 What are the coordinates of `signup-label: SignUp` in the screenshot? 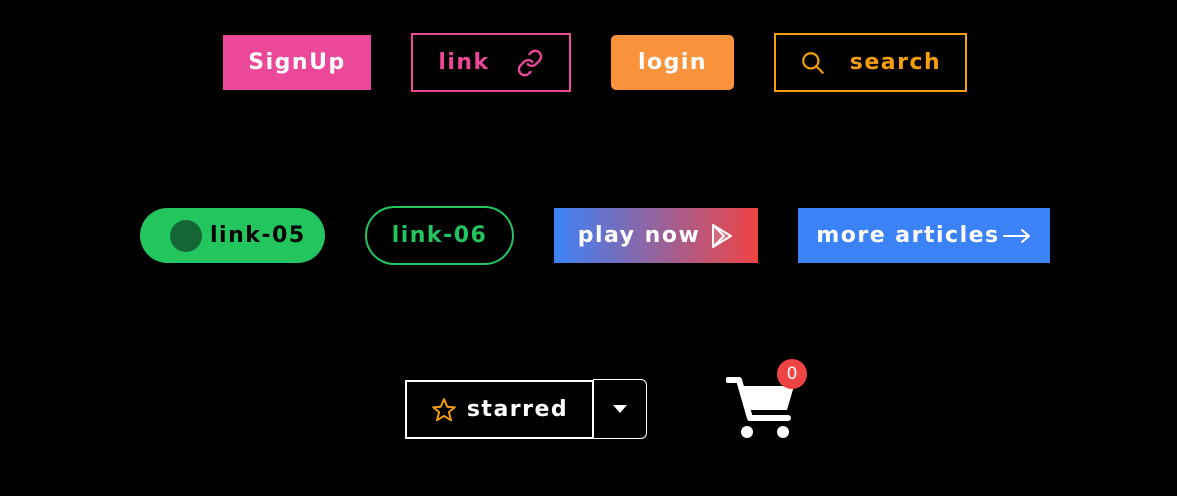 It's located at (297, 62).